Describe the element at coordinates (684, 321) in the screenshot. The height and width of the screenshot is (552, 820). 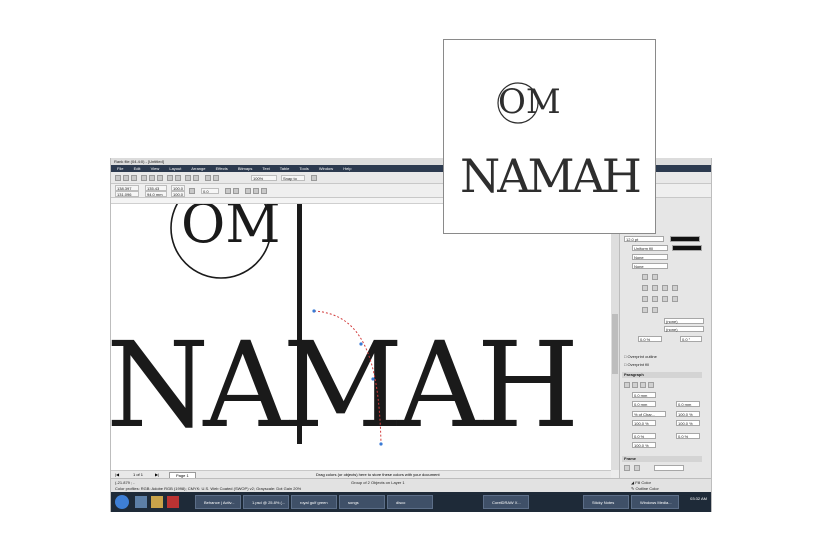
I see `char-style-select-1: (none)` at that location.